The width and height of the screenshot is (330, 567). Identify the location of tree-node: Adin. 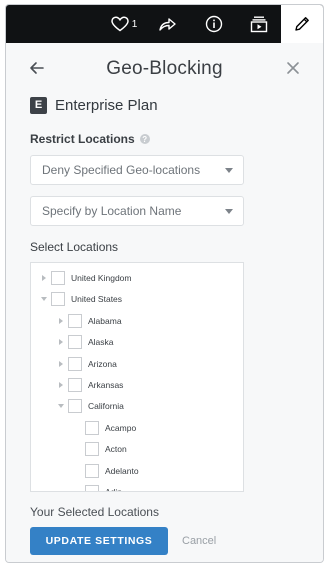
(98, 488).